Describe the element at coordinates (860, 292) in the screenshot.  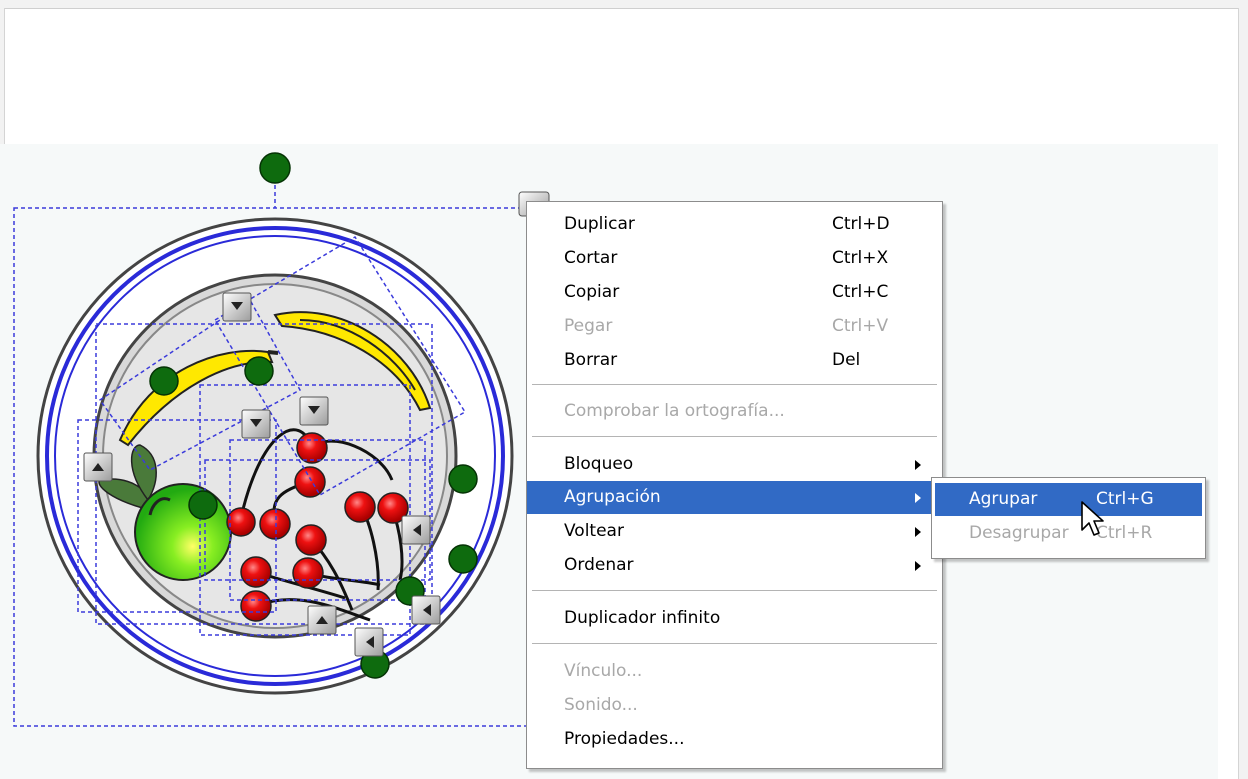
I see `menu-item-shortcut: Ctrl+C` at that location.